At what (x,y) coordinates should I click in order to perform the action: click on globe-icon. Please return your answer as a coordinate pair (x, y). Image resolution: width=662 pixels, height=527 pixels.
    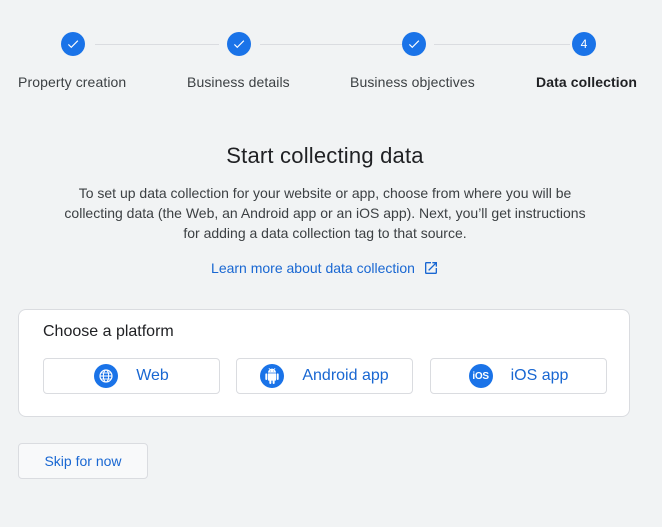
    Looking at the image, I should click on (106, 376).